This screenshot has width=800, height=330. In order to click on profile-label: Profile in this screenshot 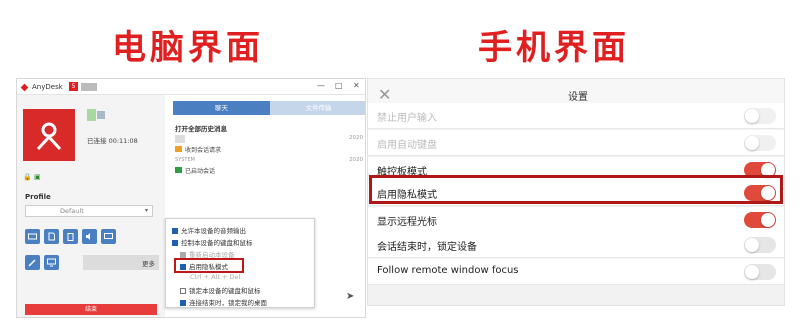, I will do `click(38, 197)`.